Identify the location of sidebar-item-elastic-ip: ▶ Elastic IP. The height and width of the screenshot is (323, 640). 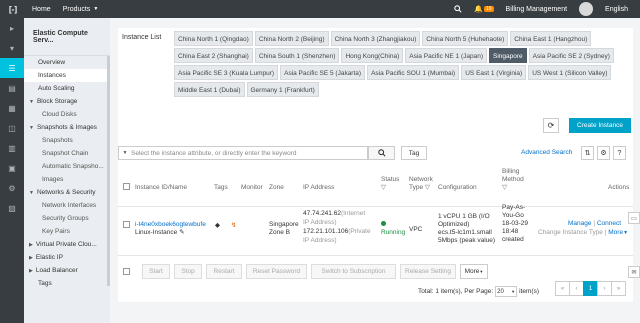
(67, 257).